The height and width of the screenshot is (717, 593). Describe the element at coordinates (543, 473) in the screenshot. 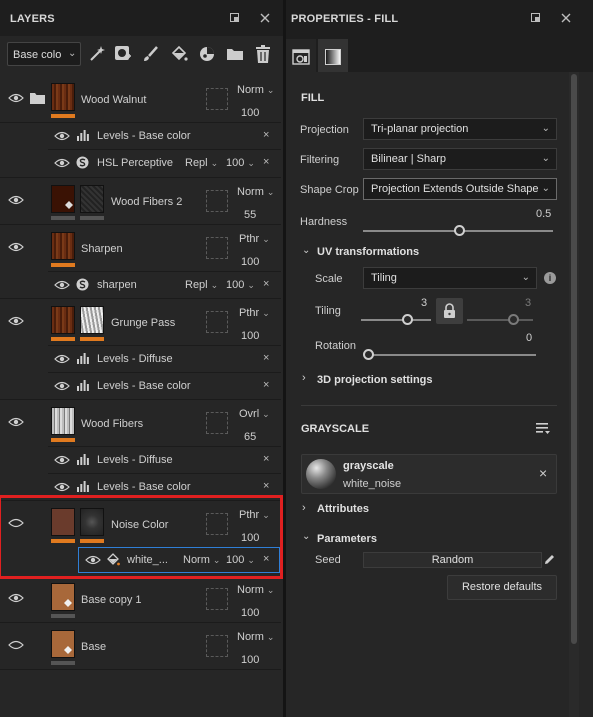

I see `remove-resource-close-icon: ×` at that location.